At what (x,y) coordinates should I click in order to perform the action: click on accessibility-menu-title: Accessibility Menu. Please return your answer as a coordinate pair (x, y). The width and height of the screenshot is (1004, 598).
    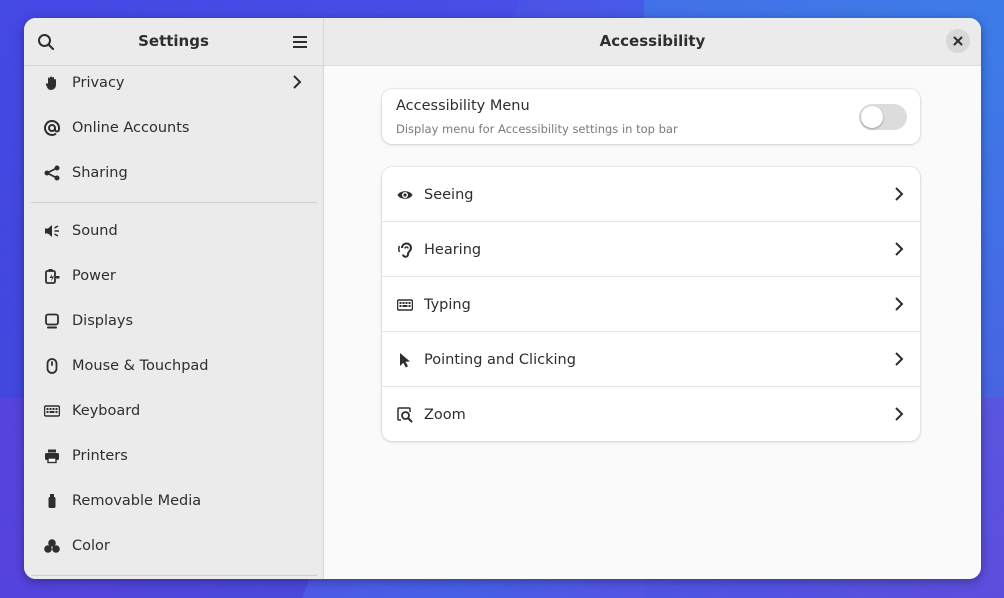
    Looking at the image, I should click on (463, 106).